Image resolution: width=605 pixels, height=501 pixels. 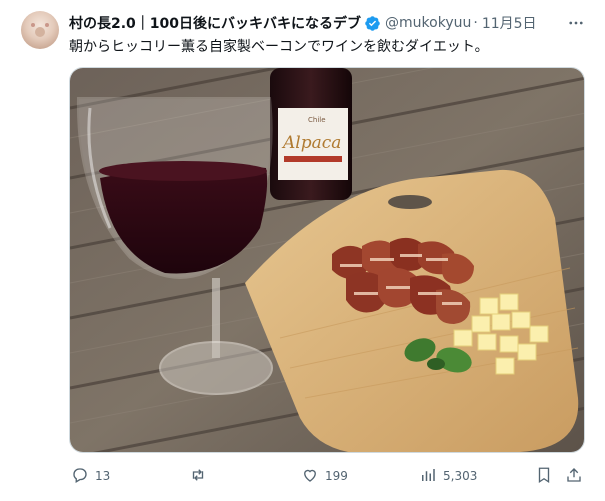 What do you see at coordinates (576, 23) in the screenshot?
I see `more-icon` at bounding box center [576, 23].